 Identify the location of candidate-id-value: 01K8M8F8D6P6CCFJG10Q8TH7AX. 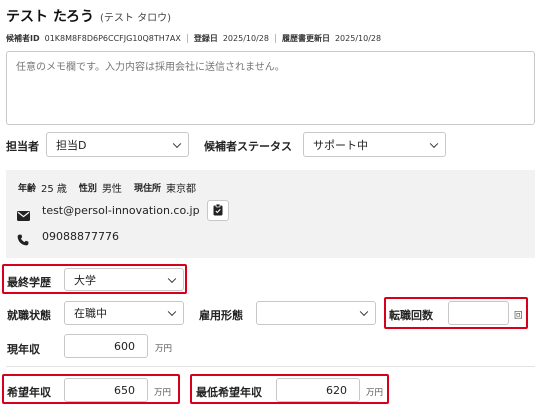
(112, 38).